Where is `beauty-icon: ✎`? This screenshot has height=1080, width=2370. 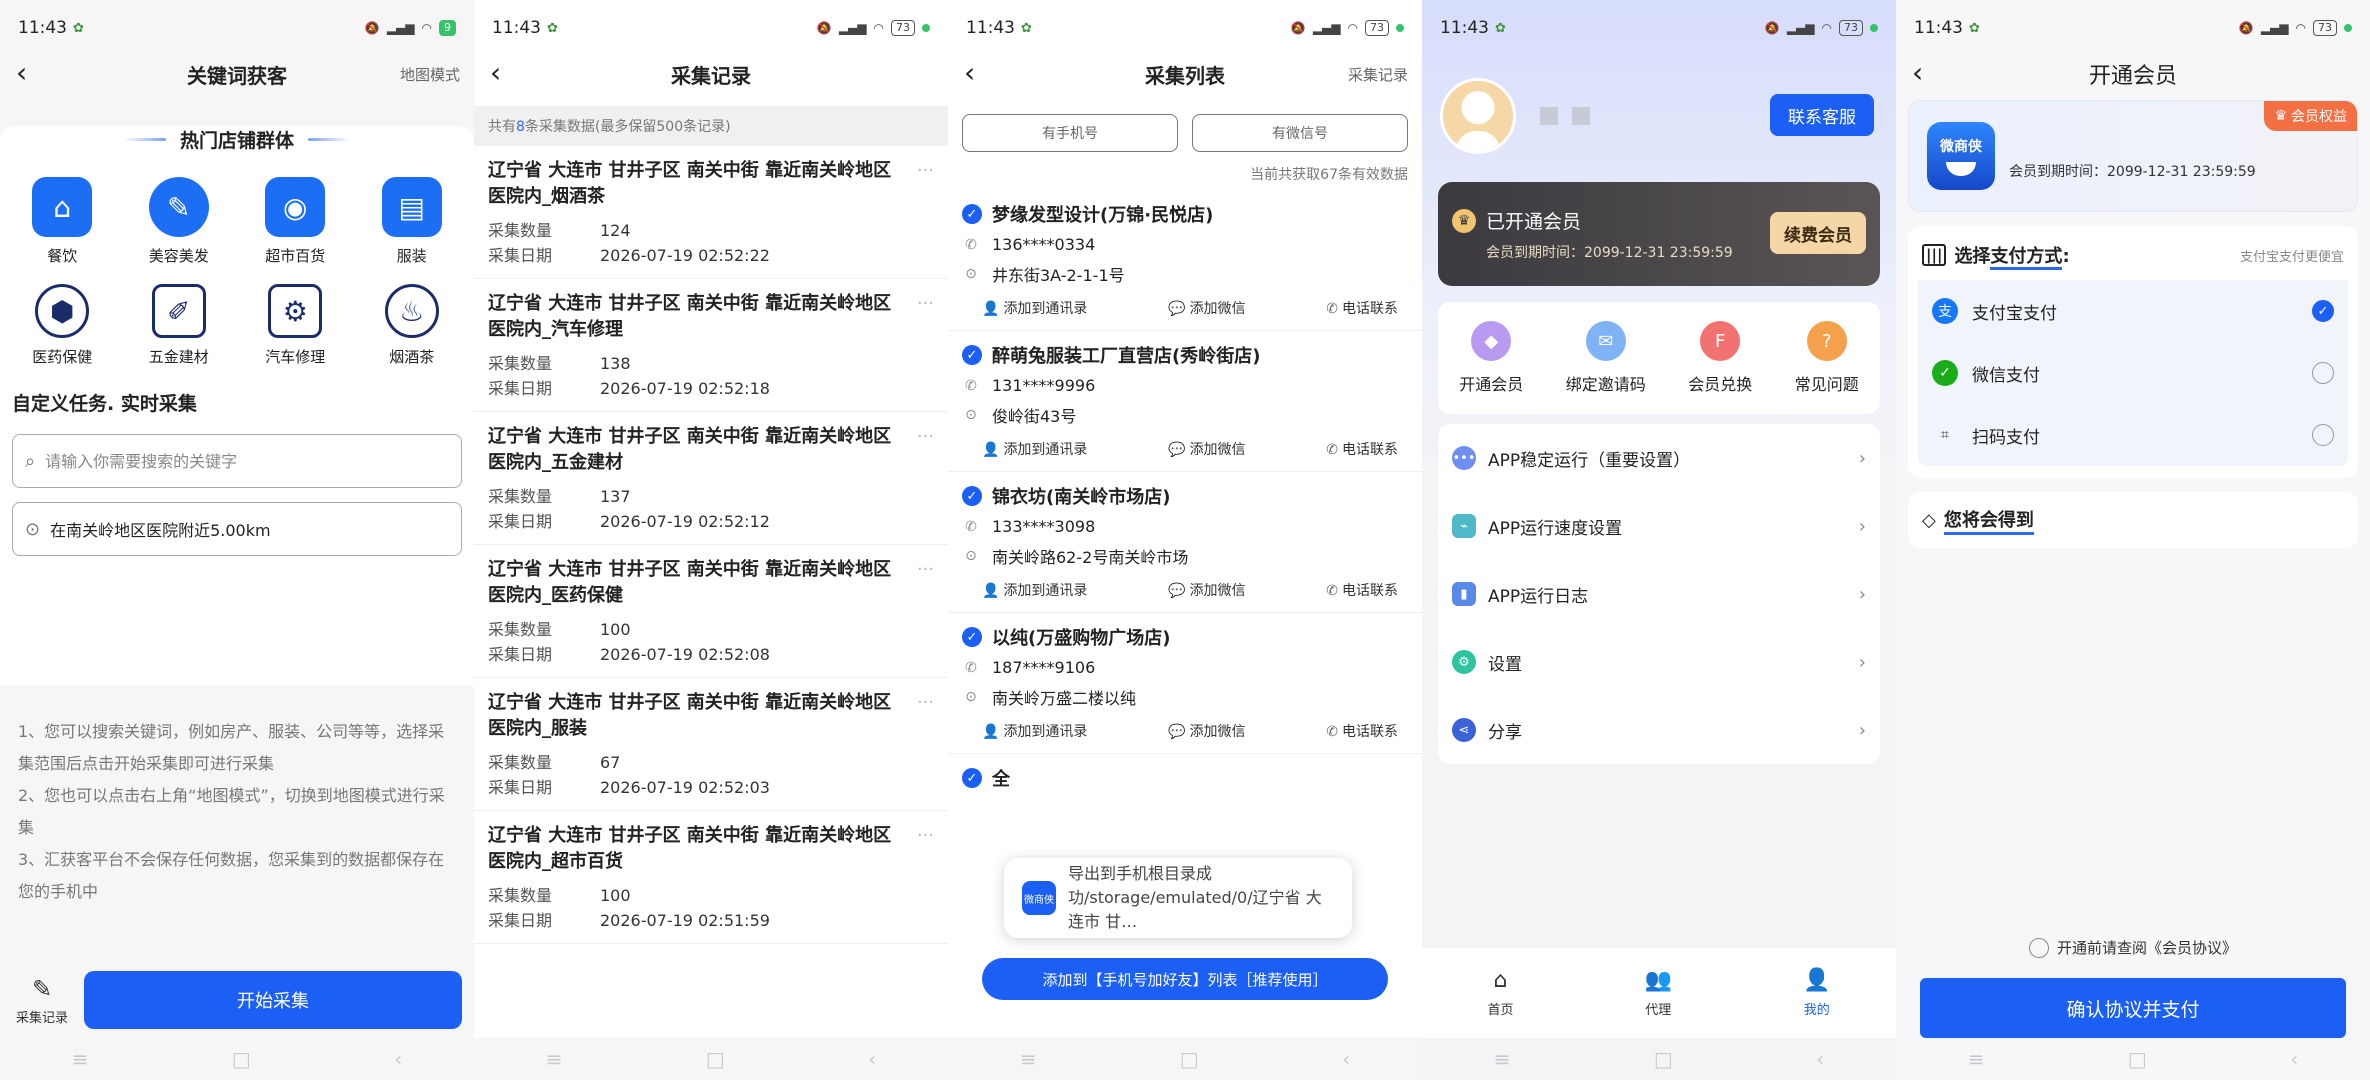 beauty-icon: ✎ is located at coordinates (178, 207).